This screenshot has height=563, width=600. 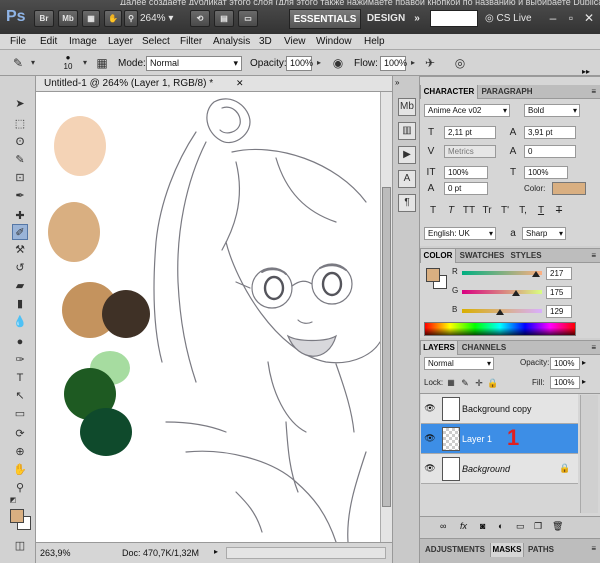 I want to click on layer-row-background-copy: 👁 Background copy, so click(x=499, y=409).